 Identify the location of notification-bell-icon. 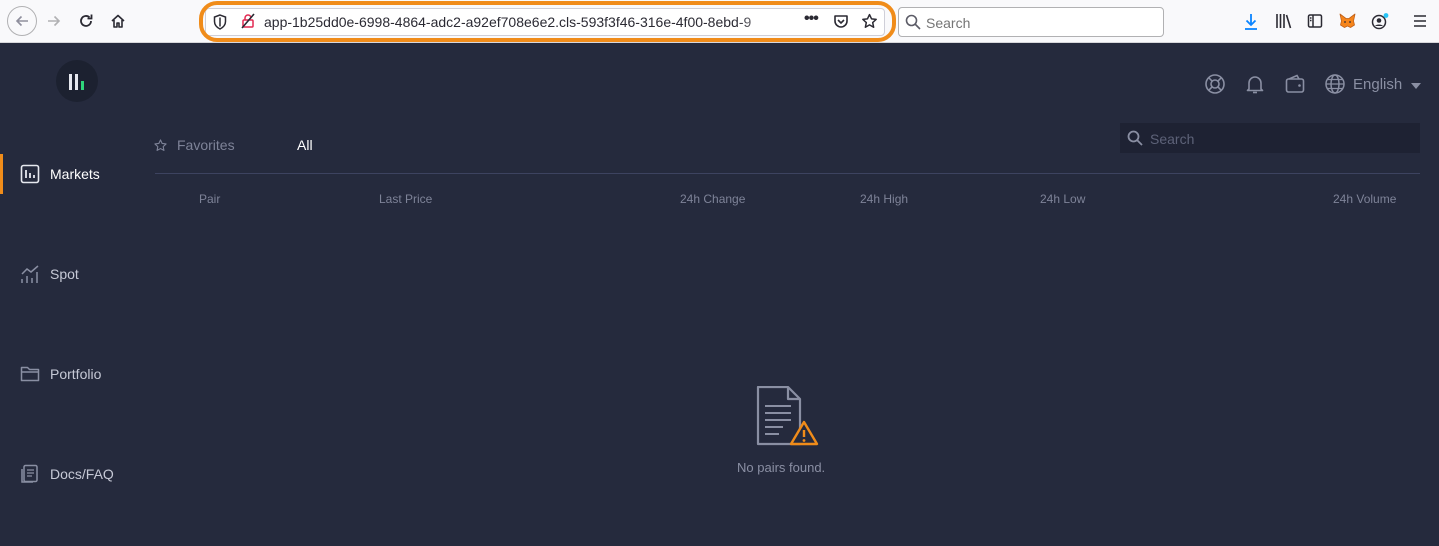
(1255, 84).